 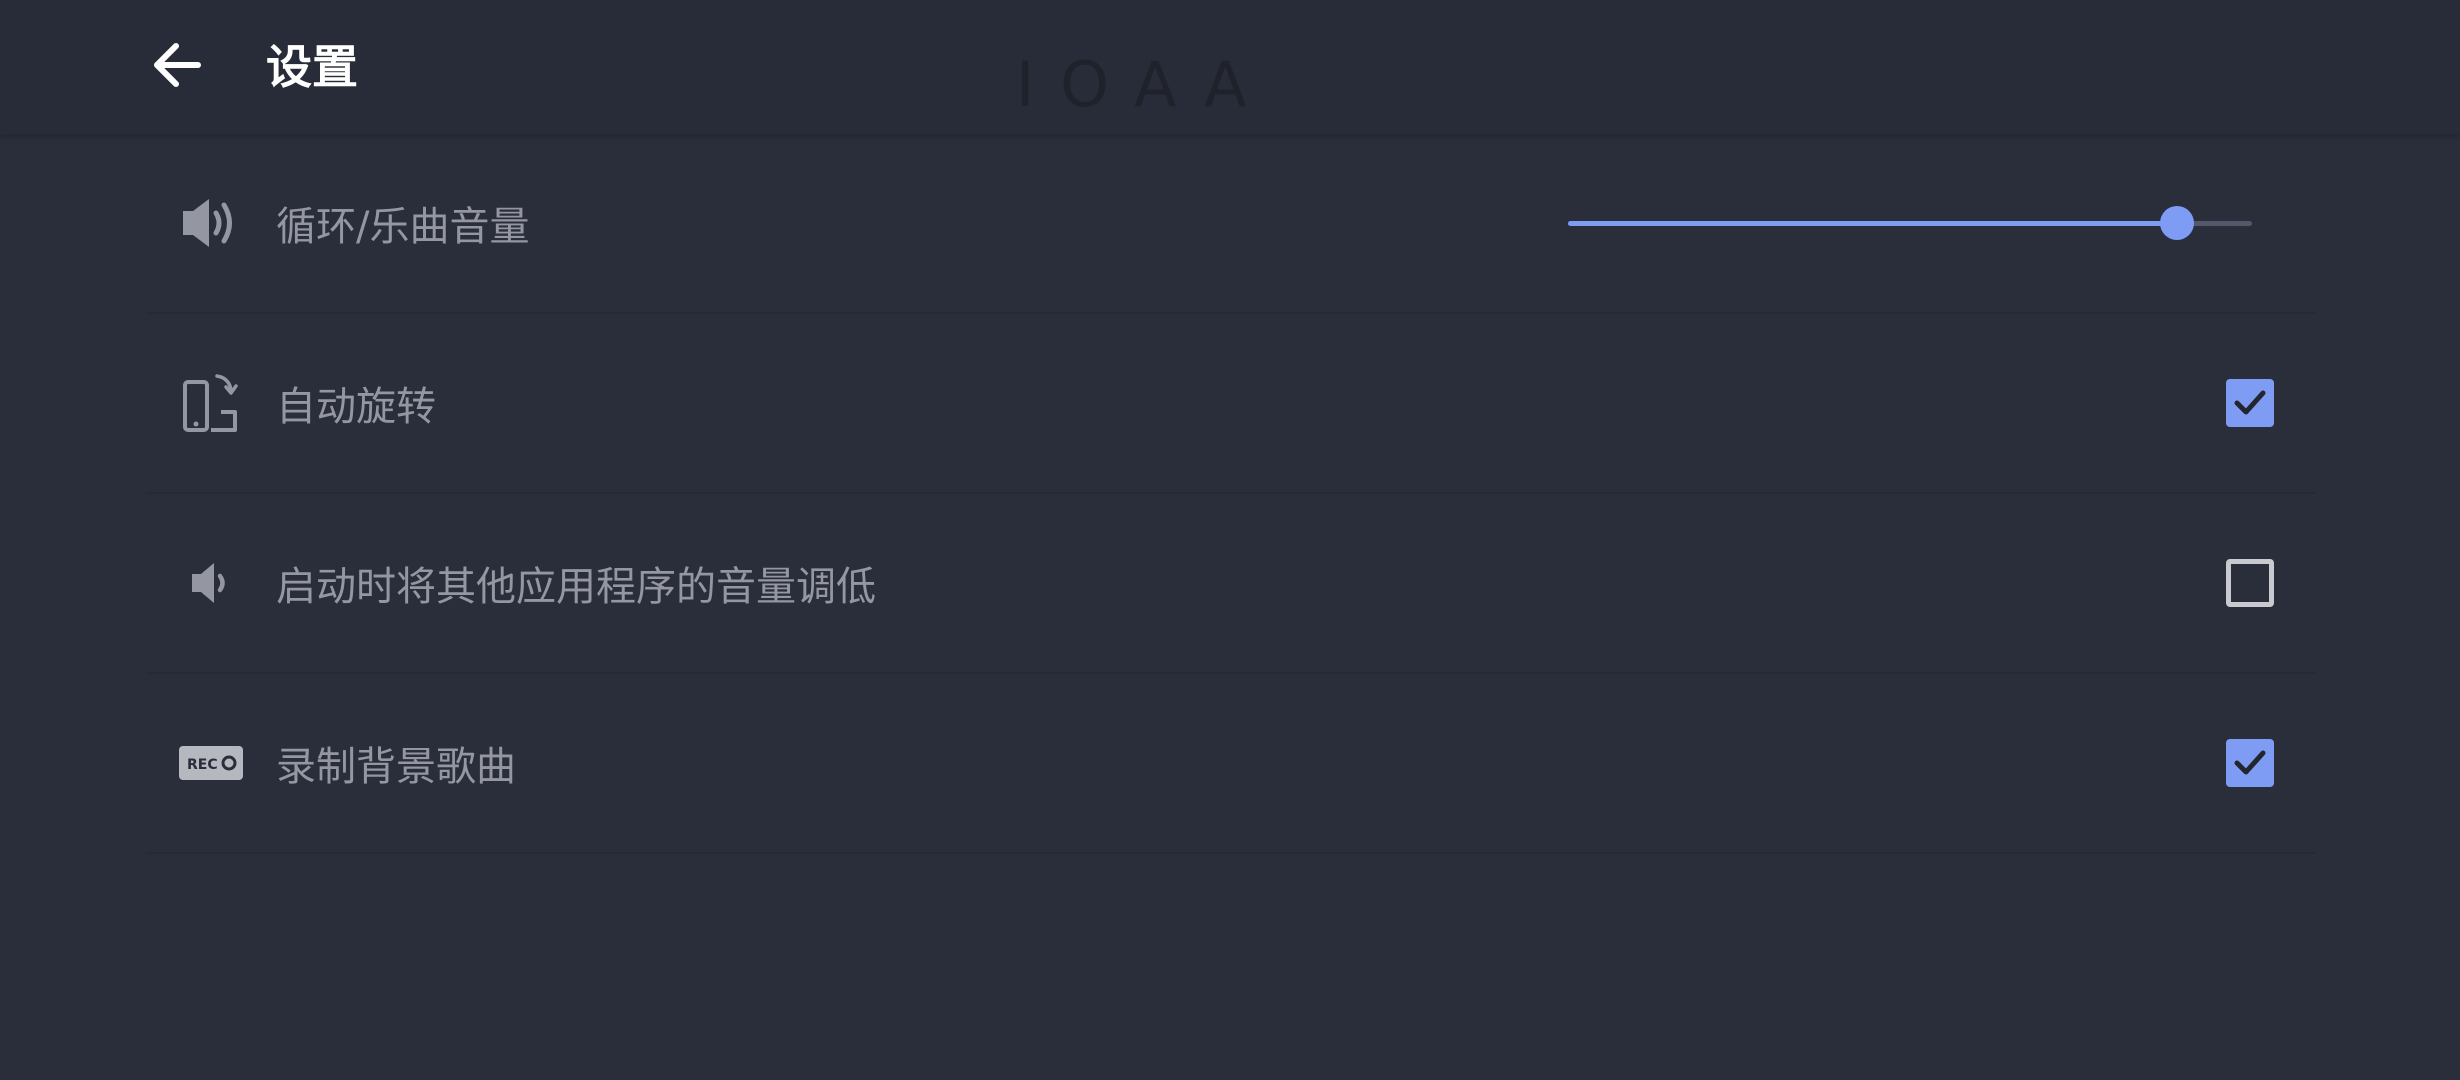 What do you see at coordinates (2250, 583) in the screenshot?
I see `lower-other-apps-volume-checkbox` at bounding box center [2250, 583].